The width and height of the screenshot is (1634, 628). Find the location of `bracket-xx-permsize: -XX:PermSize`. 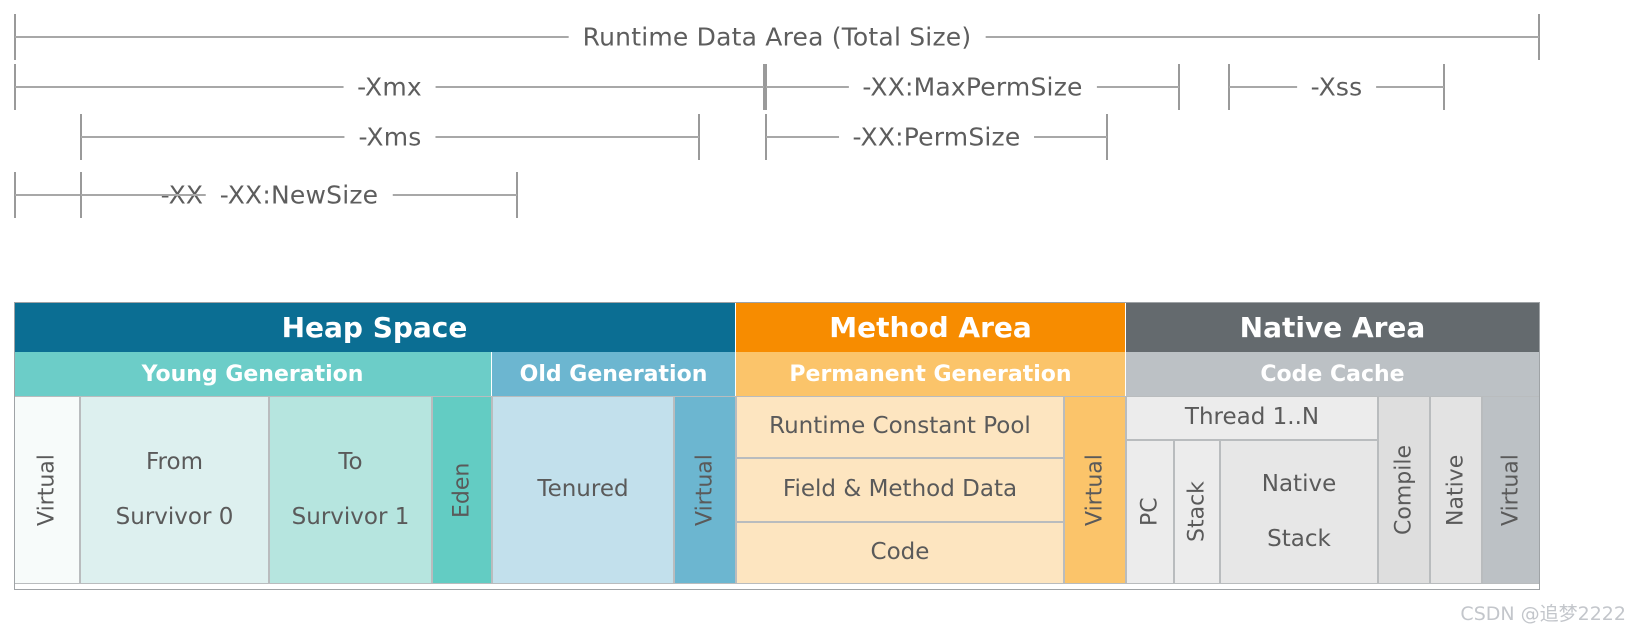

bracket-xx-permsize: -XX:PermSize is located at coordinates (936, 137).